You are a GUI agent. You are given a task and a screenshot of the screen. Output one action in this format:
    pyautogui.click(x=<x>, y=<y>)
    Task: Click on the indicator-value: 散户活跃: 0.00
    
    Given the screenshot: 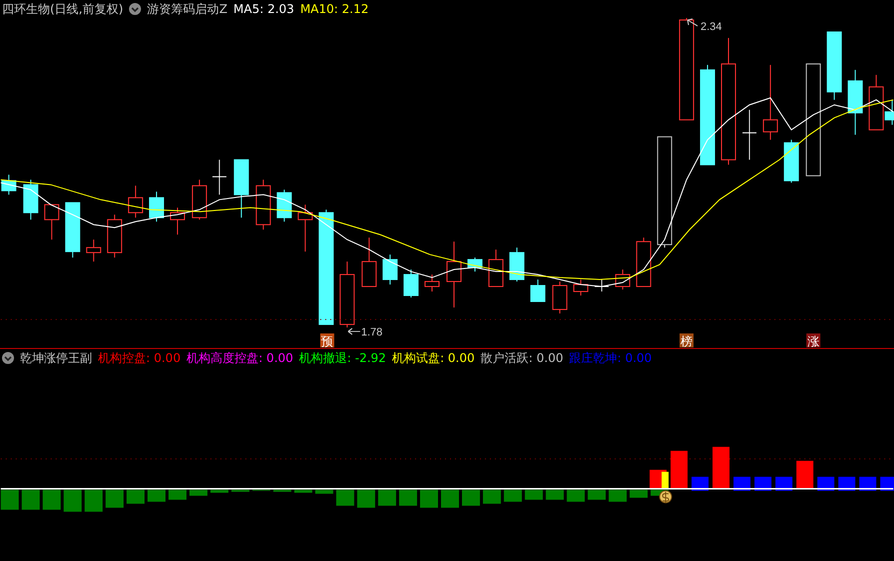 What is the action you would take?
    pyautogui.click(x=522, y=357)
    